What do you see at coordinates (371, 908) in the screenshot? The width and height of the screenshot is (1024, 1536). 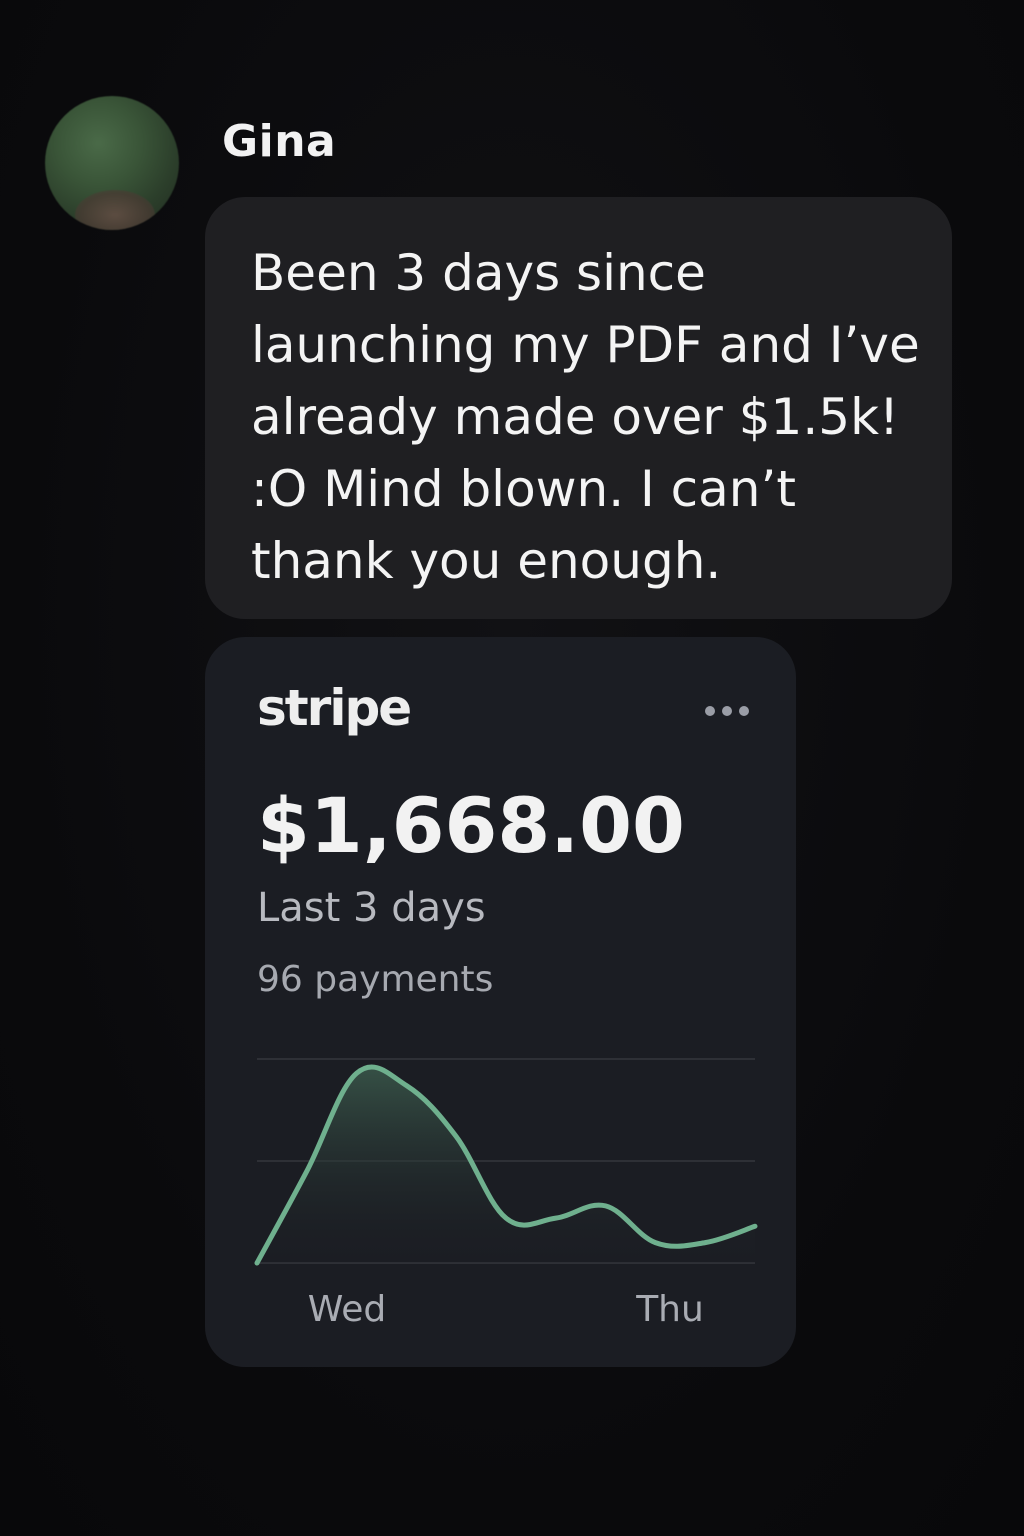 I see `period-label: Last 3 days` at bounding box center [371, 908].